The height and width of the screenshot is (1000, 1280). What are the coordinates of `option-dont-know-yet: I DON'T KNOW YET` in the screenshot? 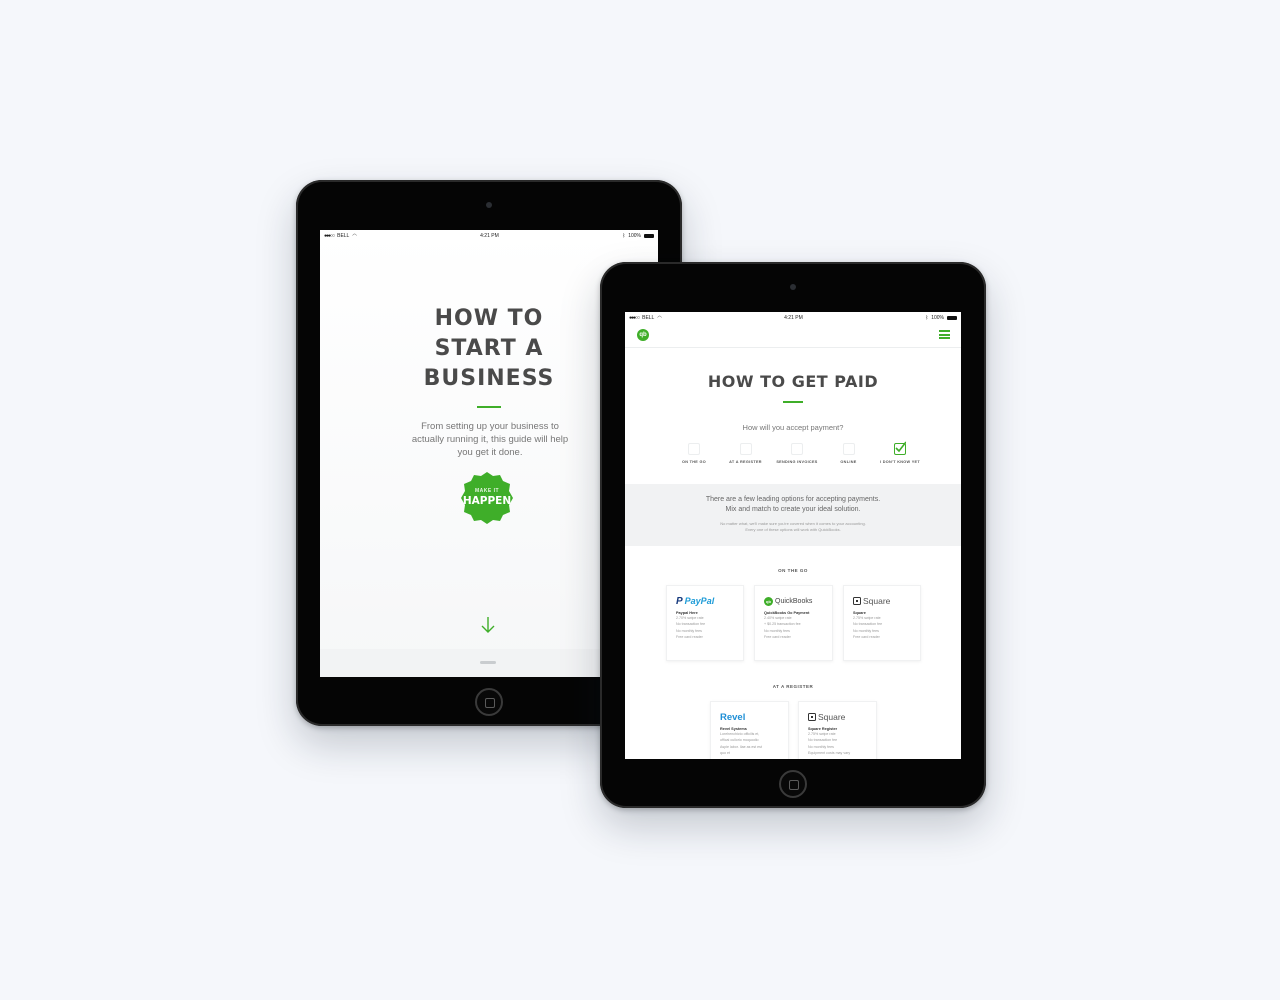 It's located at (900, 452).